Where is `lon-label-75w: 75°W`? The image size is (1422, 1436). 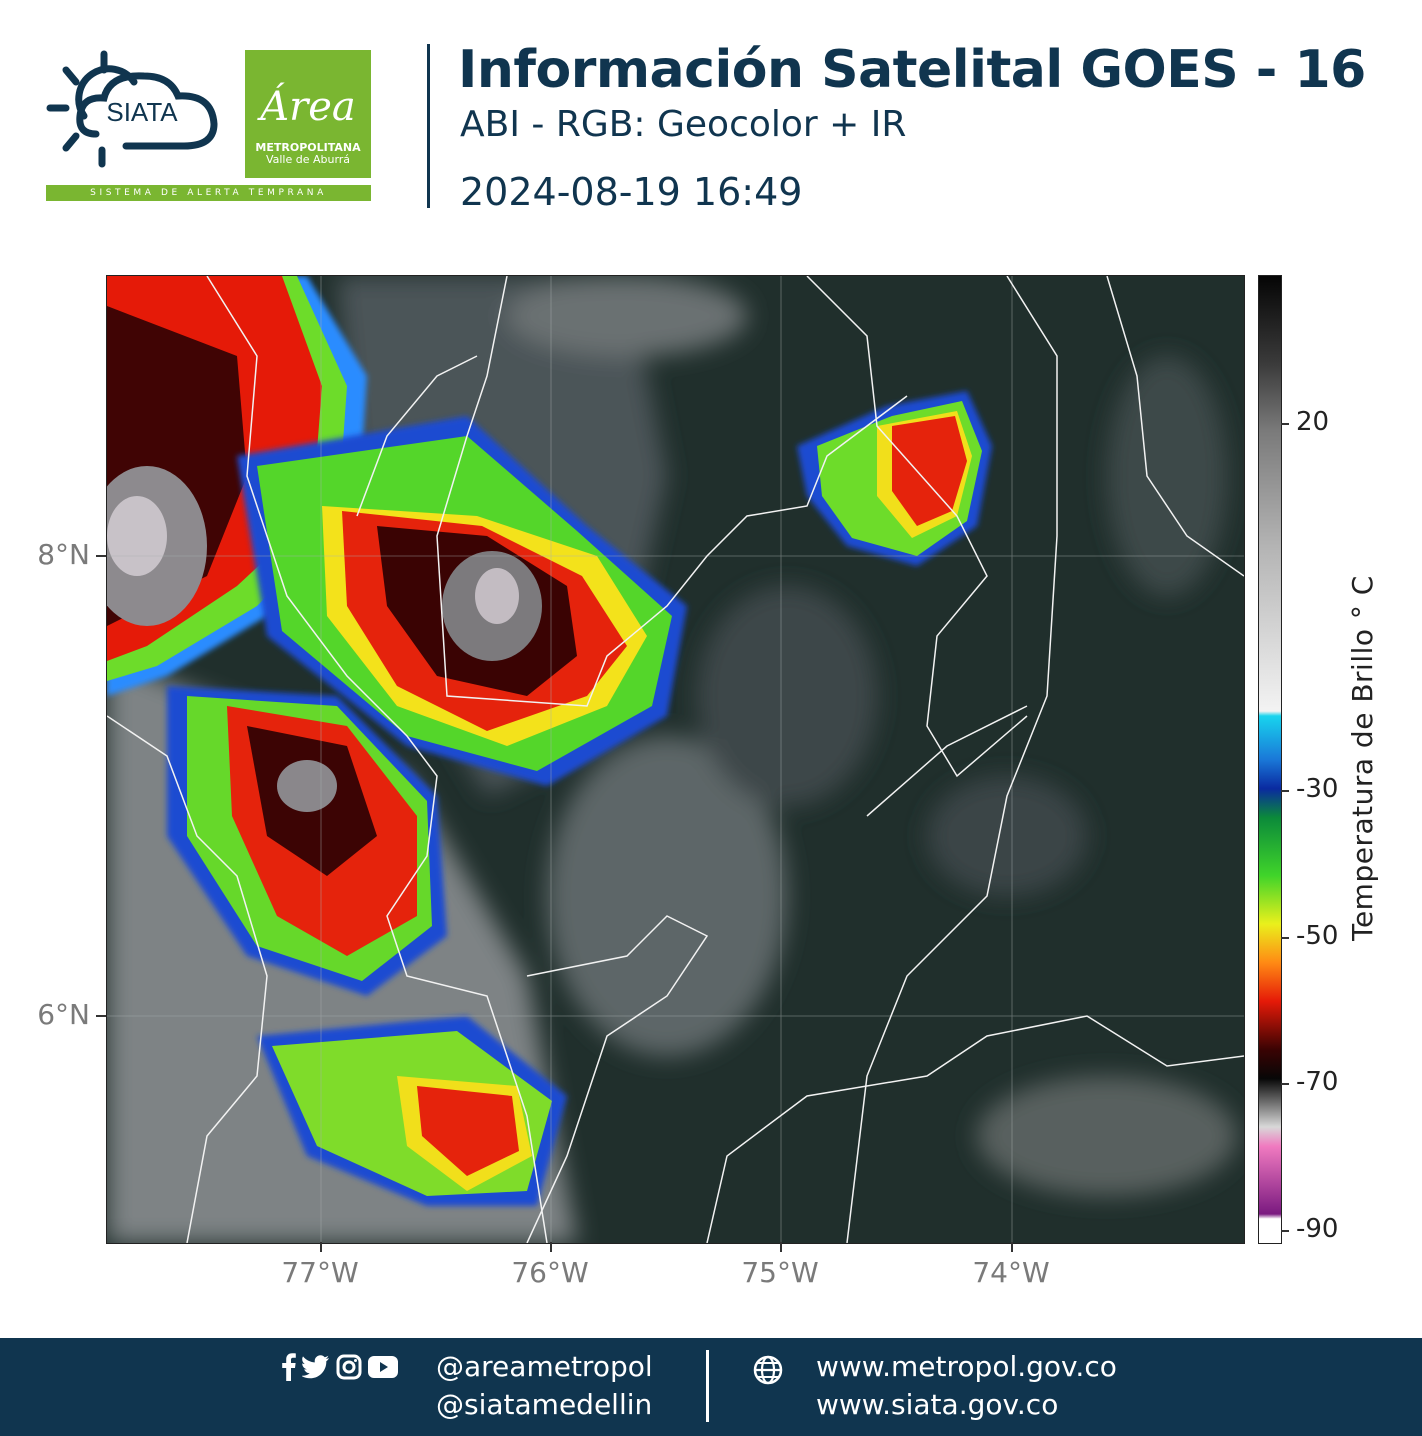
lon-label-75w: 75°W is located at coordinates (780, 1272).